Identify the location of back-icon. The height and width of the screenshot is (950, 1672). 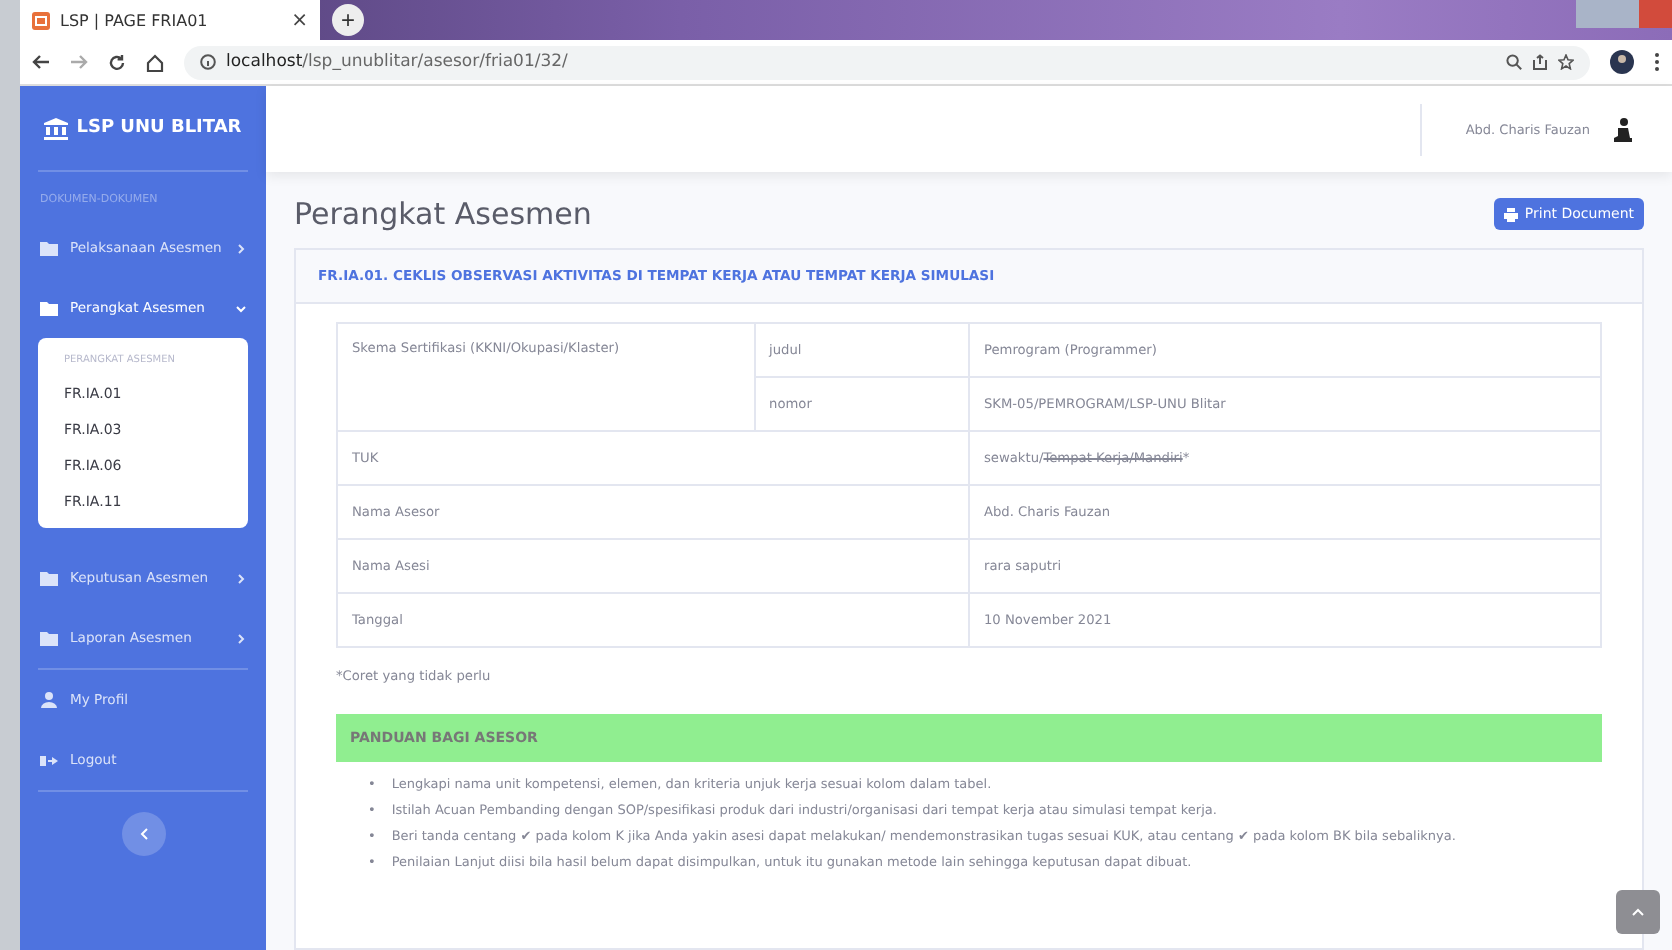
(41, 62).